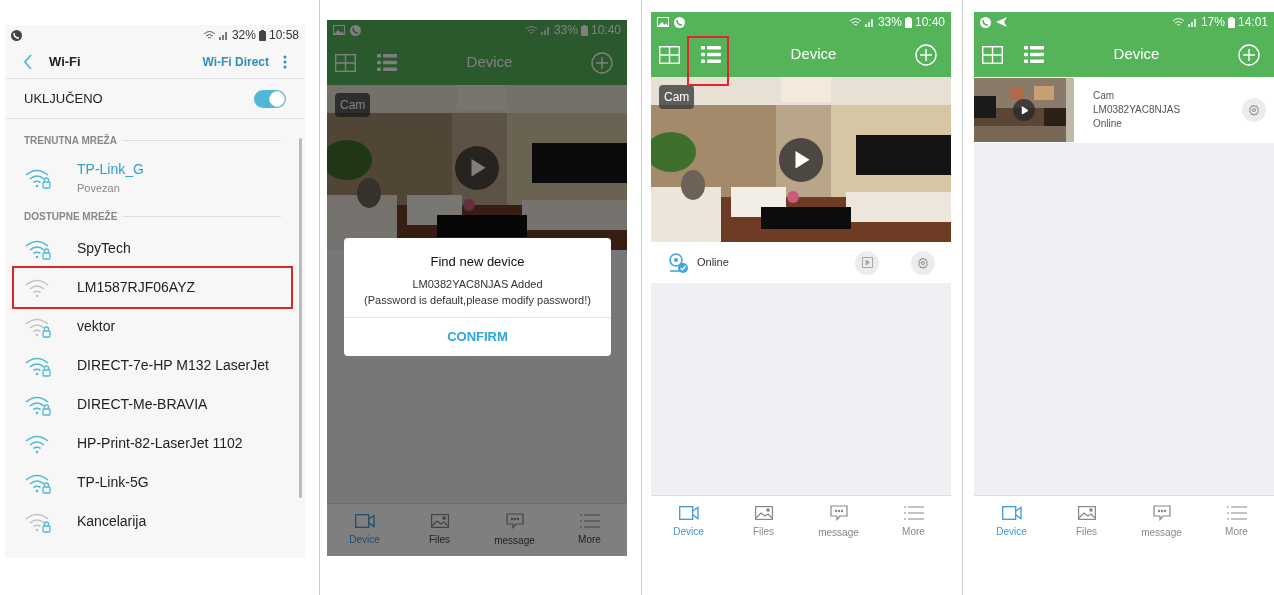 This screenshot has width=1274, height=595. Describe the element at coordinates (678, 262) in the screenshot. I see `webcam-check-icon` at that location.